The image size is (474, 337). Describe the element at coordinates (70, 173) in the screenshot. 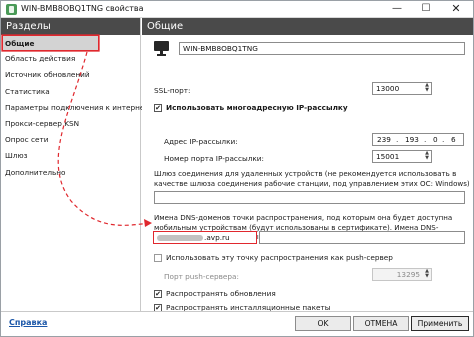

I see `sidebar-item-advanced: Дополнительно` at that location.